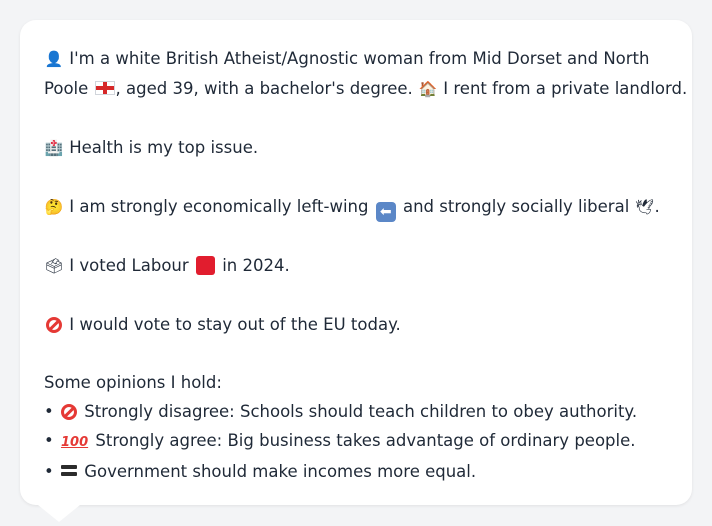  I want to click on opinions-heading: Some opinions I hold:, so click(133, 382).